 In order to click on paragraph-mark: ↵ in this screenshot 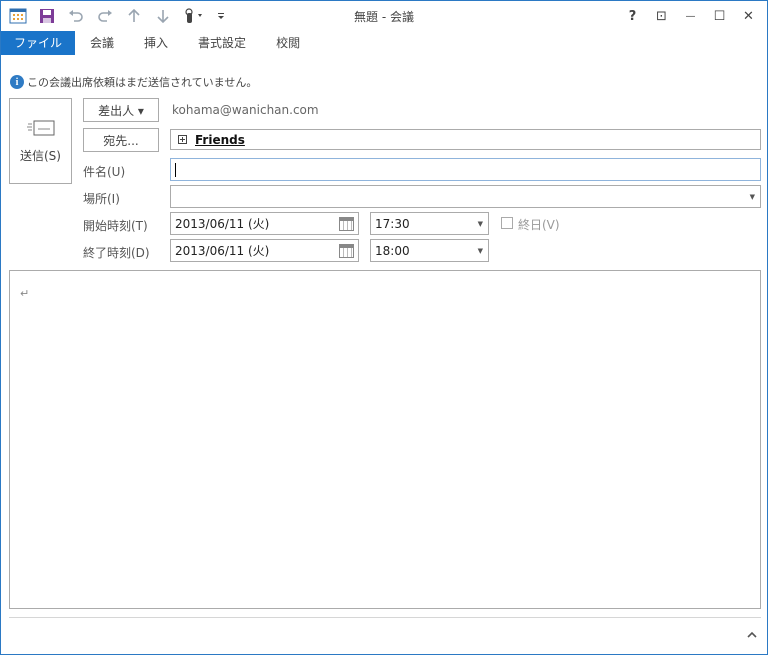, I will do `click(25, 293)`.